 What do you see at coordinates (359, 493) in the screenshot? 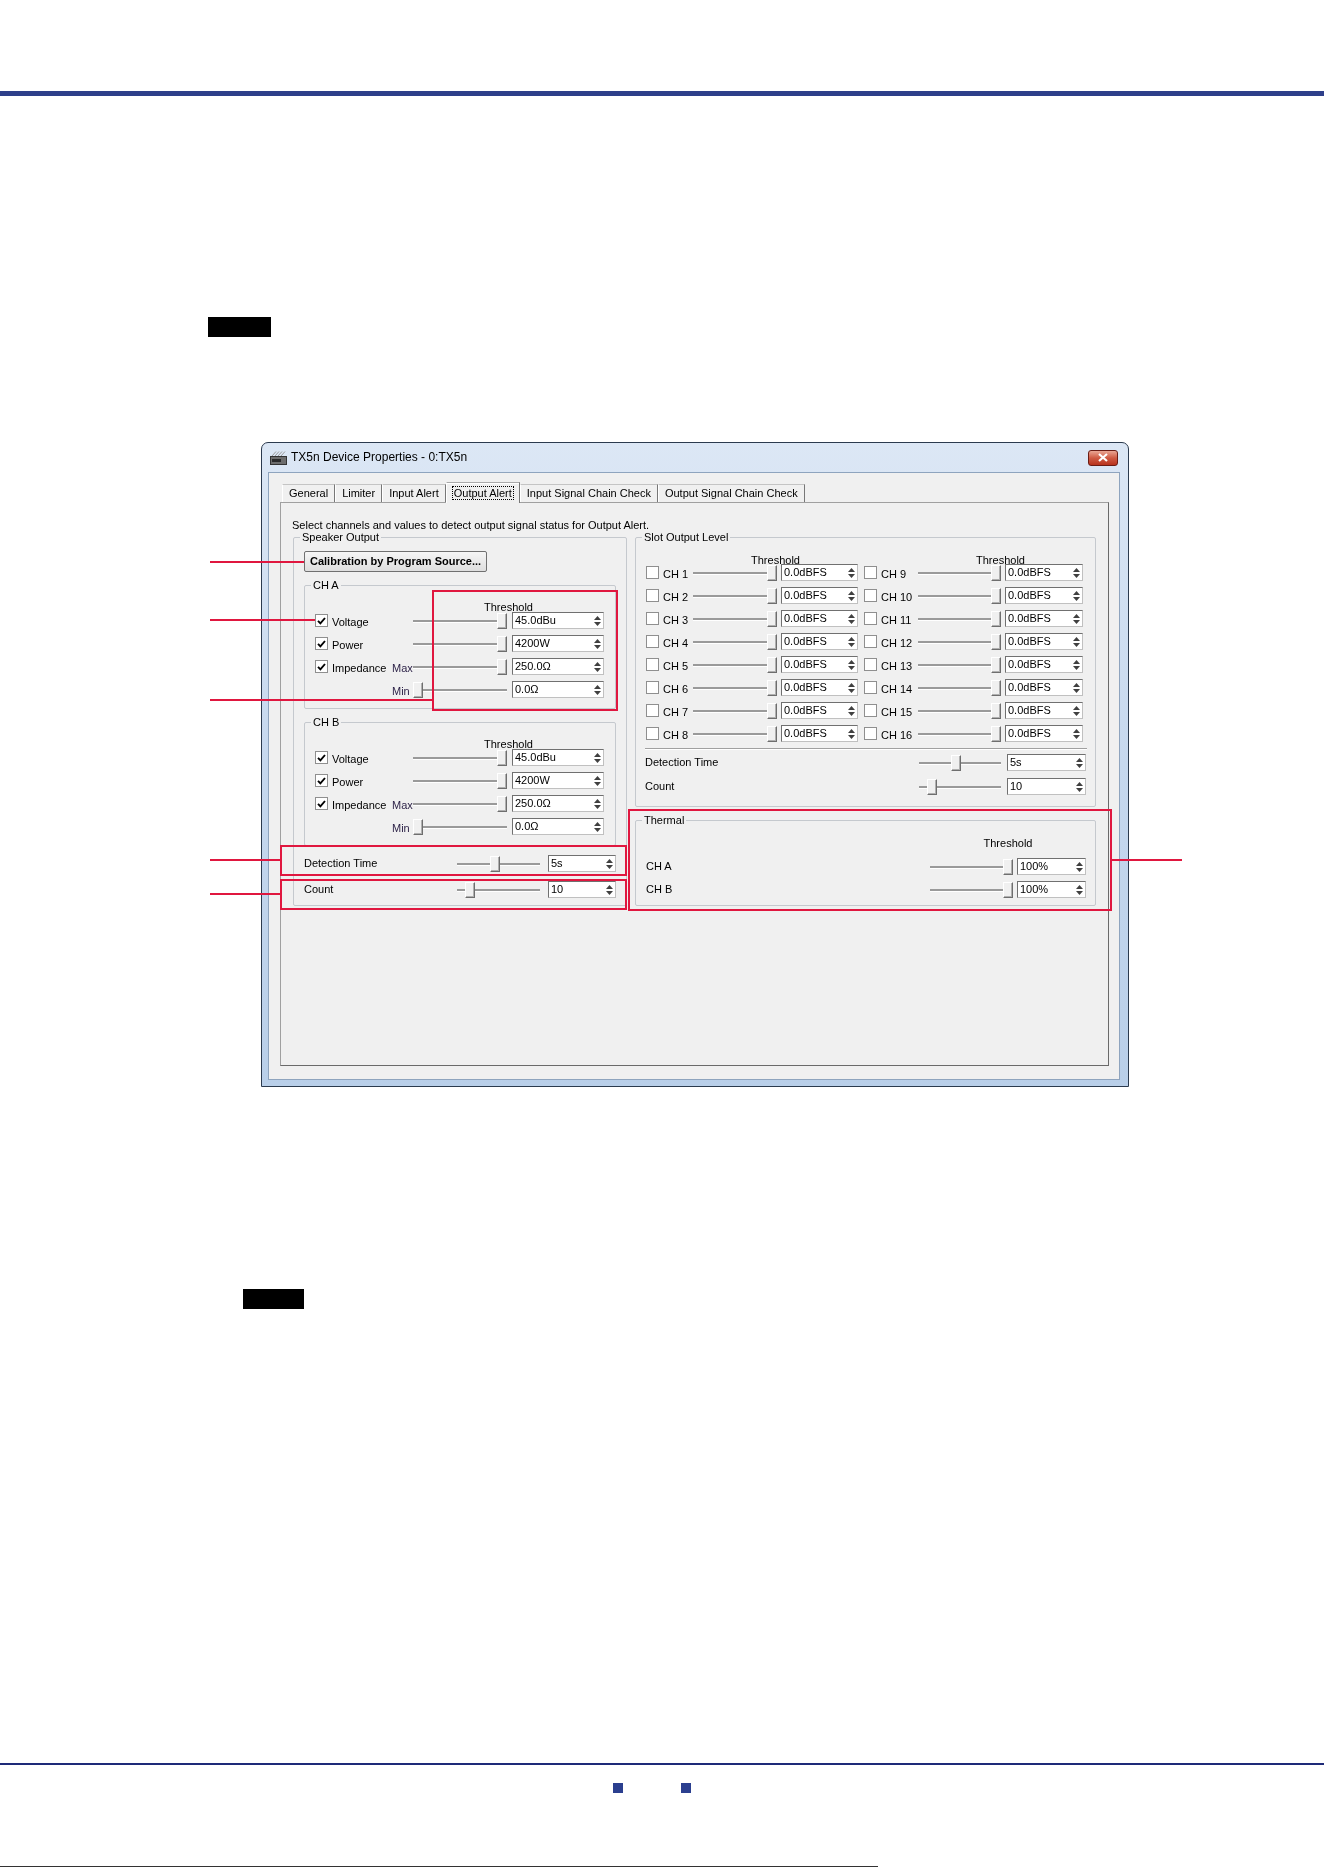
I see `tab: Limiter` at bounding box center [359, 493].